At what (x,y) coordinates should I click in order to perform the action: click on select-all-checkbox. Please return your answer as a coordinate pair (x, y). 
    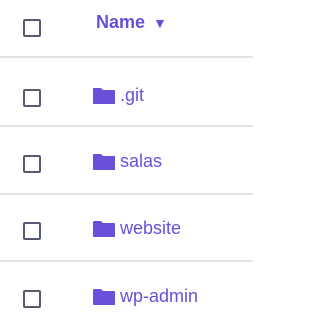
    Looking at the image, I should click on (32, 28).